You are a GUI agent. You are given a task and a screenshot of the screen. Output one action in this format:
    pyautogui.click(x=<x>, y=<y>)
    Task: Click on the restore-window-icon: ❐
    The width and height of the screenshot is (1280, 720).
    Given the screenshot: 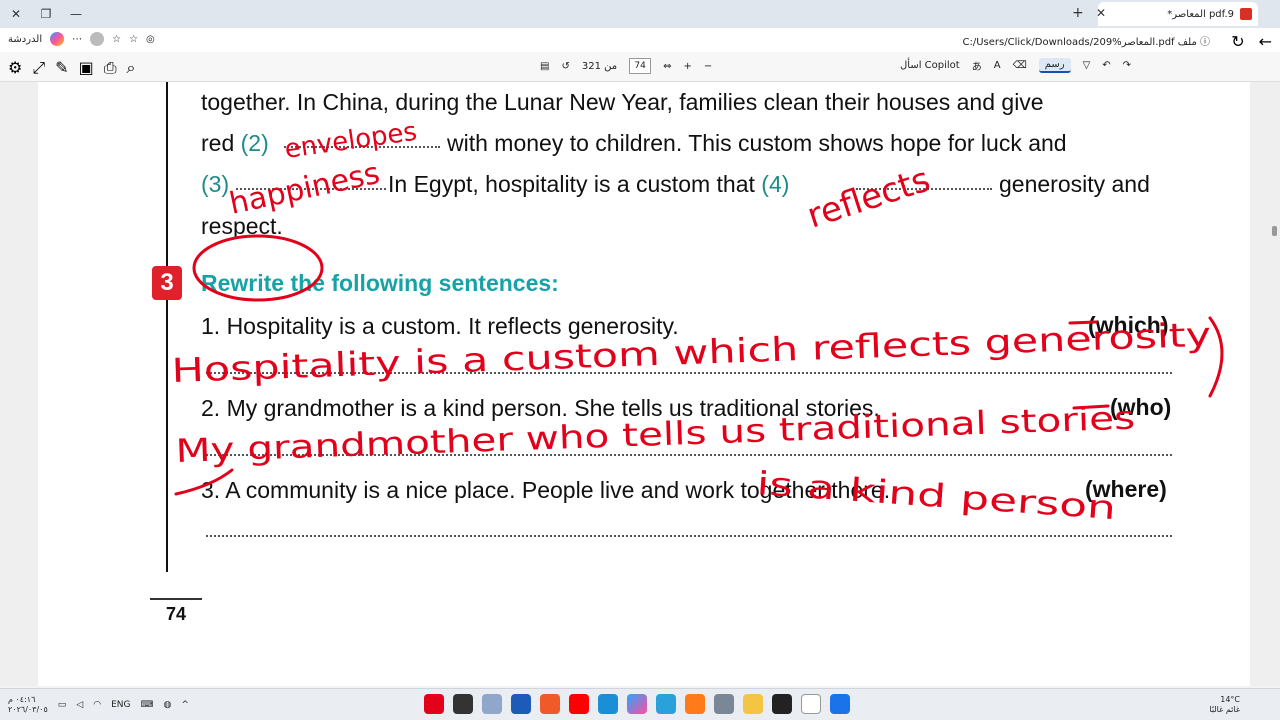 What is the action you would take?
    pyautogui.click(x=46, y=14)
    